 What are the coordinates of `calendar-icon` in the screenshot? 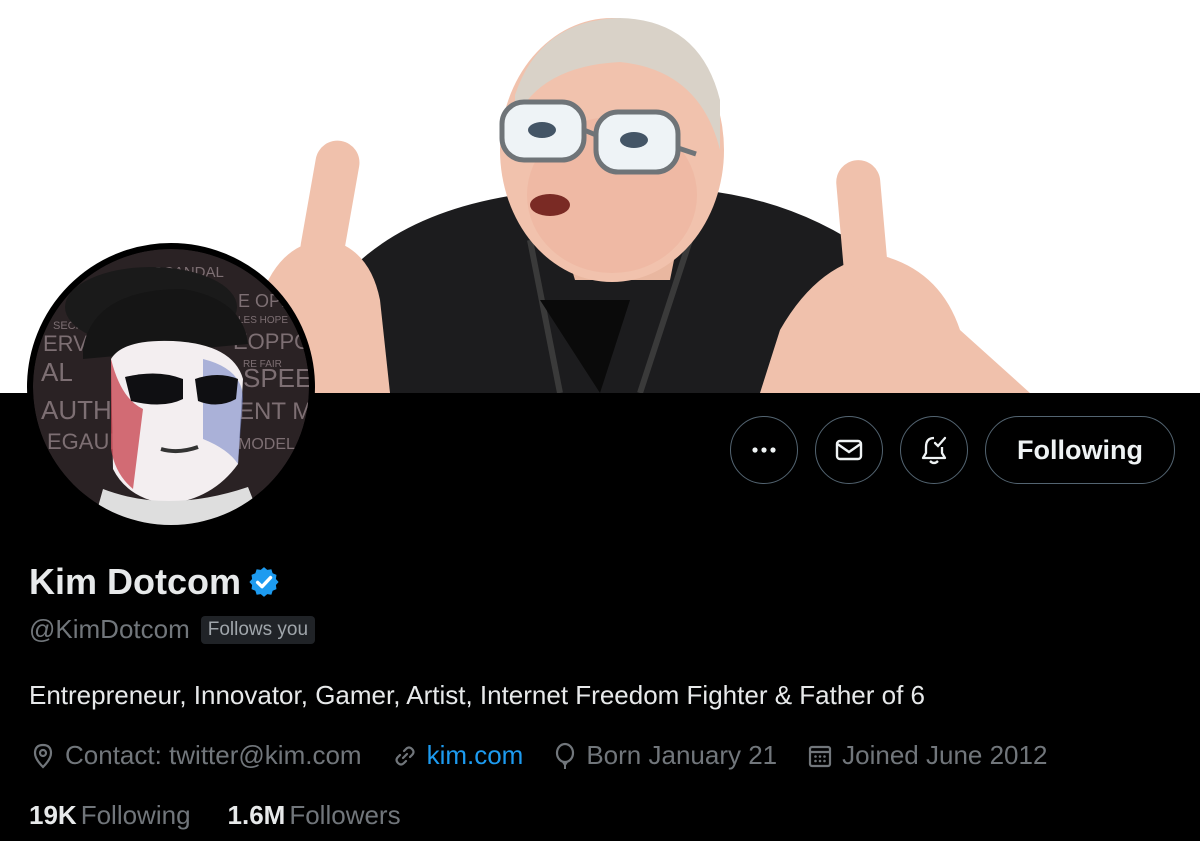 It's located at (820, 756).